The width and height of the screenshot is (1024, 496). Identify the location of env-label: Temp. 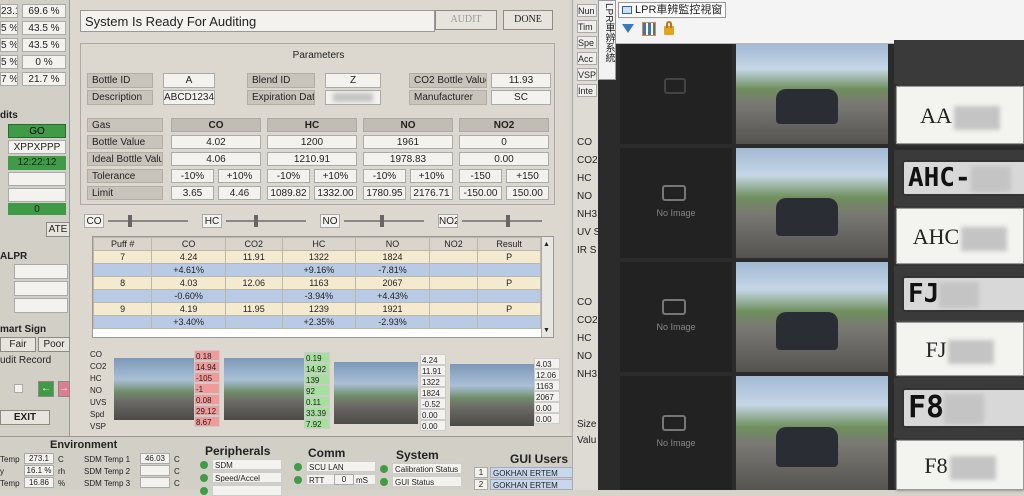
(10, 483).